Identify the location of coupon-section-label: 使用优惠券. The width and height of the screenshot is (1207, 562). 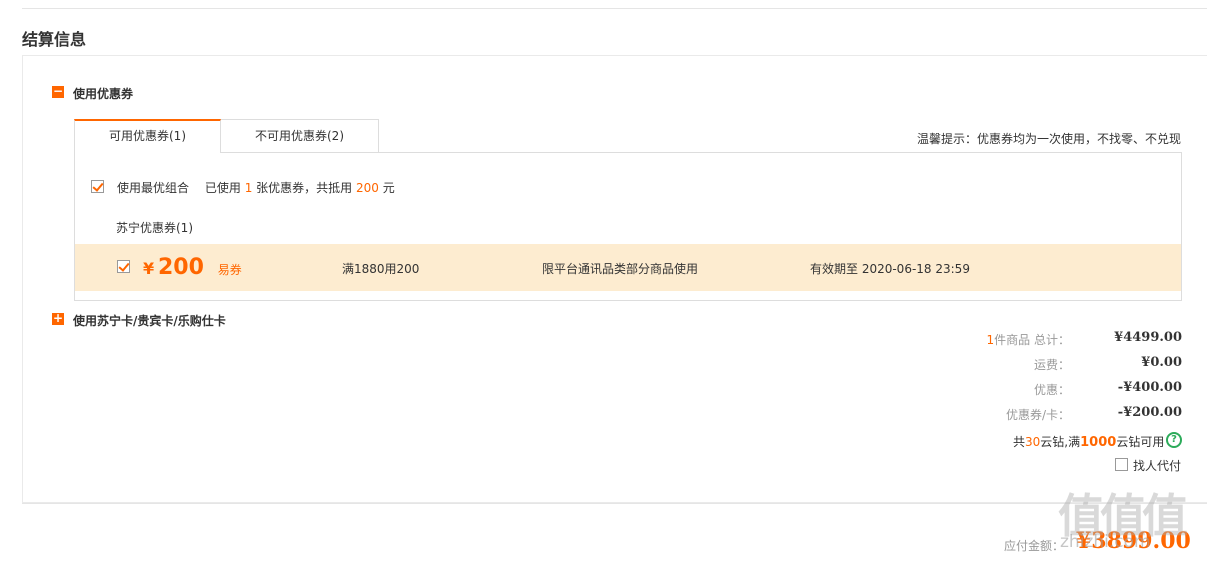
(103, 93).